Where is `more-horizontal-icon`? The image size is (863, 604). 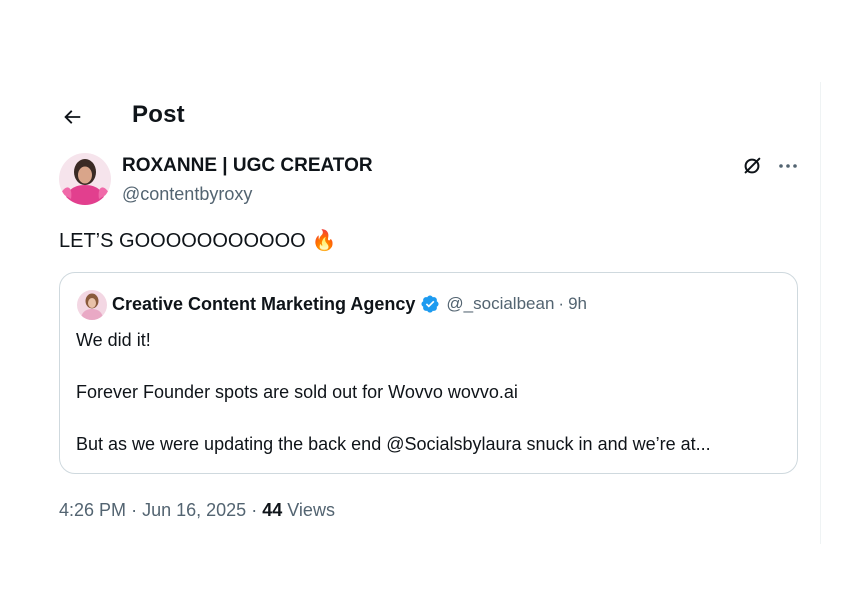
more-horizontal-icon is located at coordinates (788, 166).